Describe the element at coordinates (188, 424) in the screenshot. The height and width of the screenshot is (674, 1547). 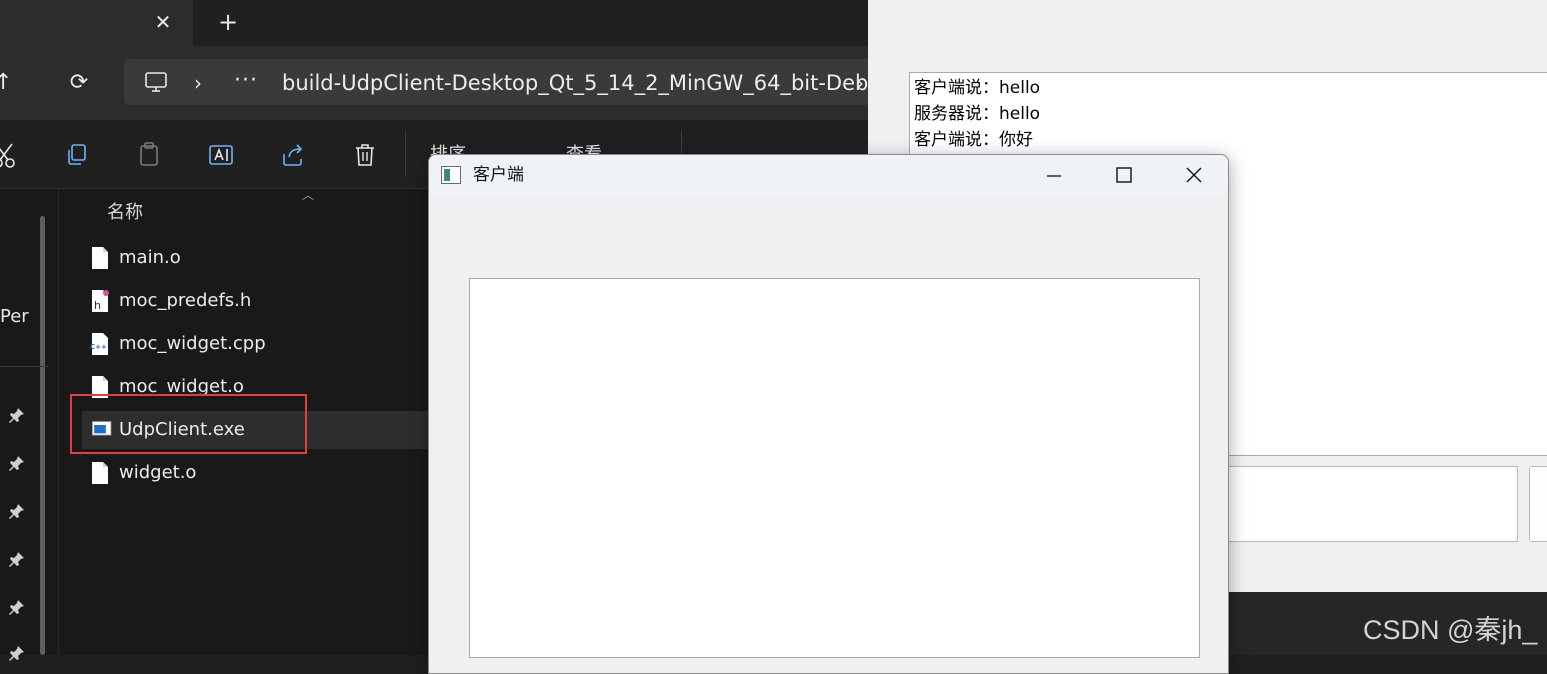
I see `annotation-highlight-box` at that location.